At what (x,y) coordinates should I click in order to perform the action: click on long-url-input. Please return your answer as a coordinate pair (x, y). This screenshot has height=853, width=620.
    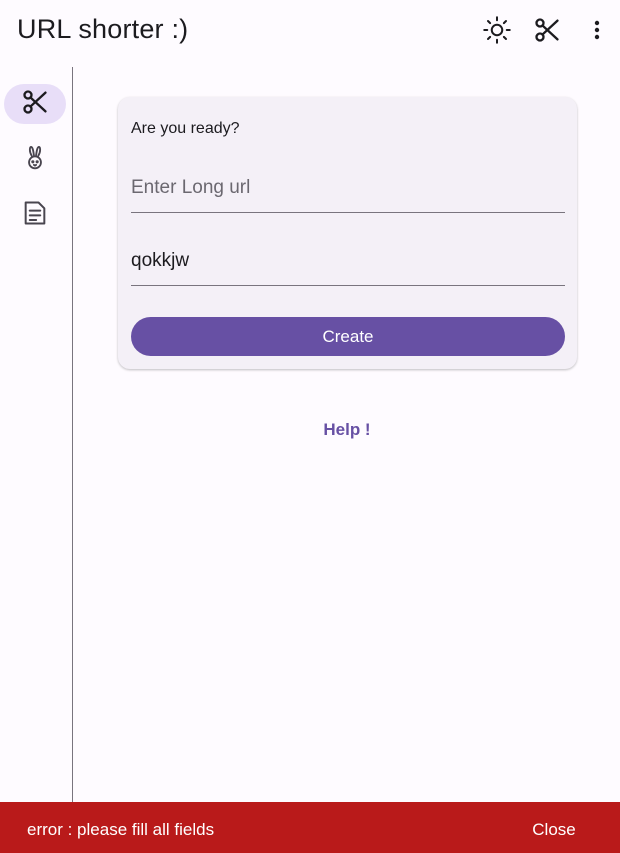
    Looking at the image, I should click on (348, 187).